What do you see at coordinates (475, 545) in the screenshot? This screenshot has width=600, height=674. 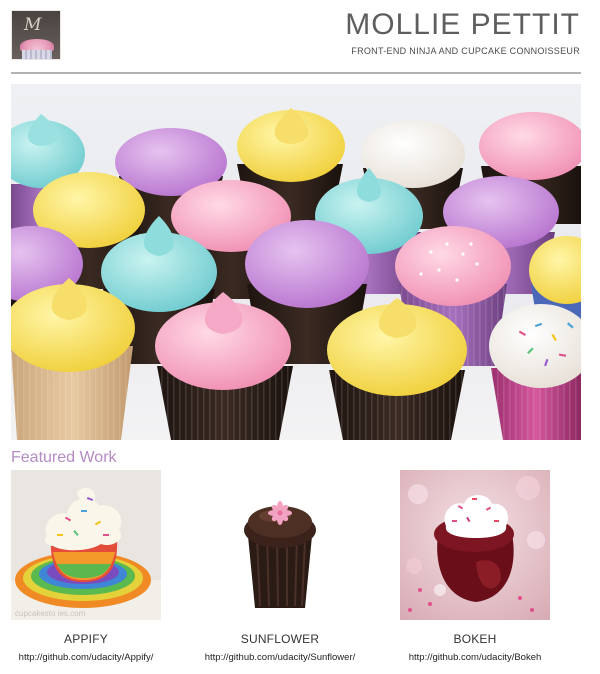 I see `red-velvet-cupcake-image` at bounding box center [475, 545].